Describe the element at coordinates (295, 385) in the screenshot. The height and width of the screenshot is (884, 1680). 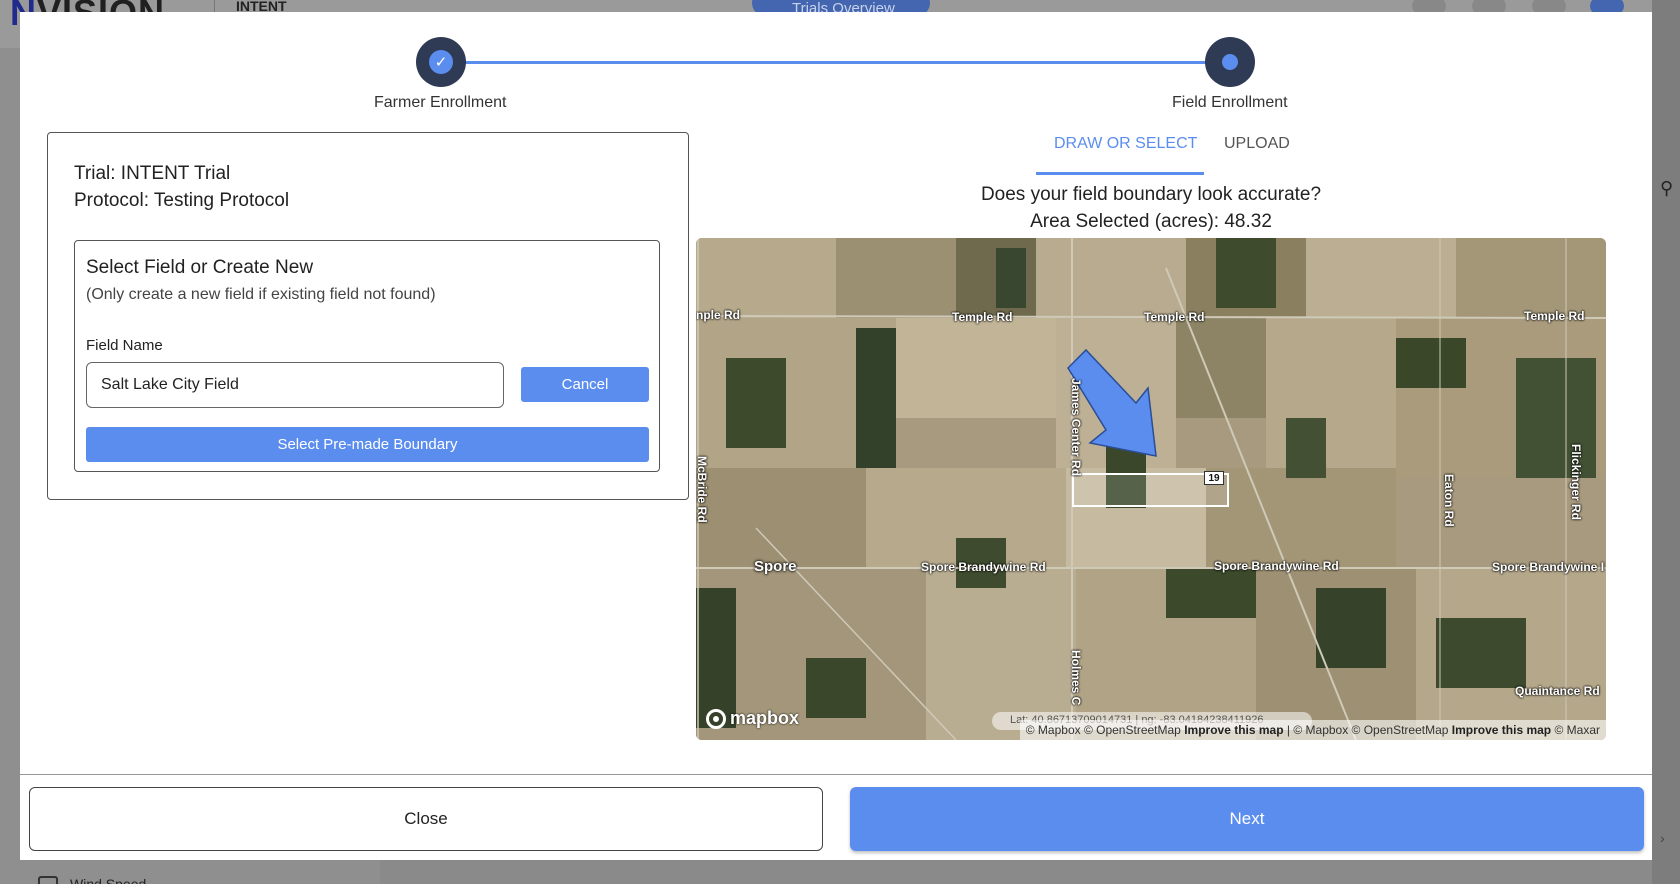
I see `field-name-input` at that location.